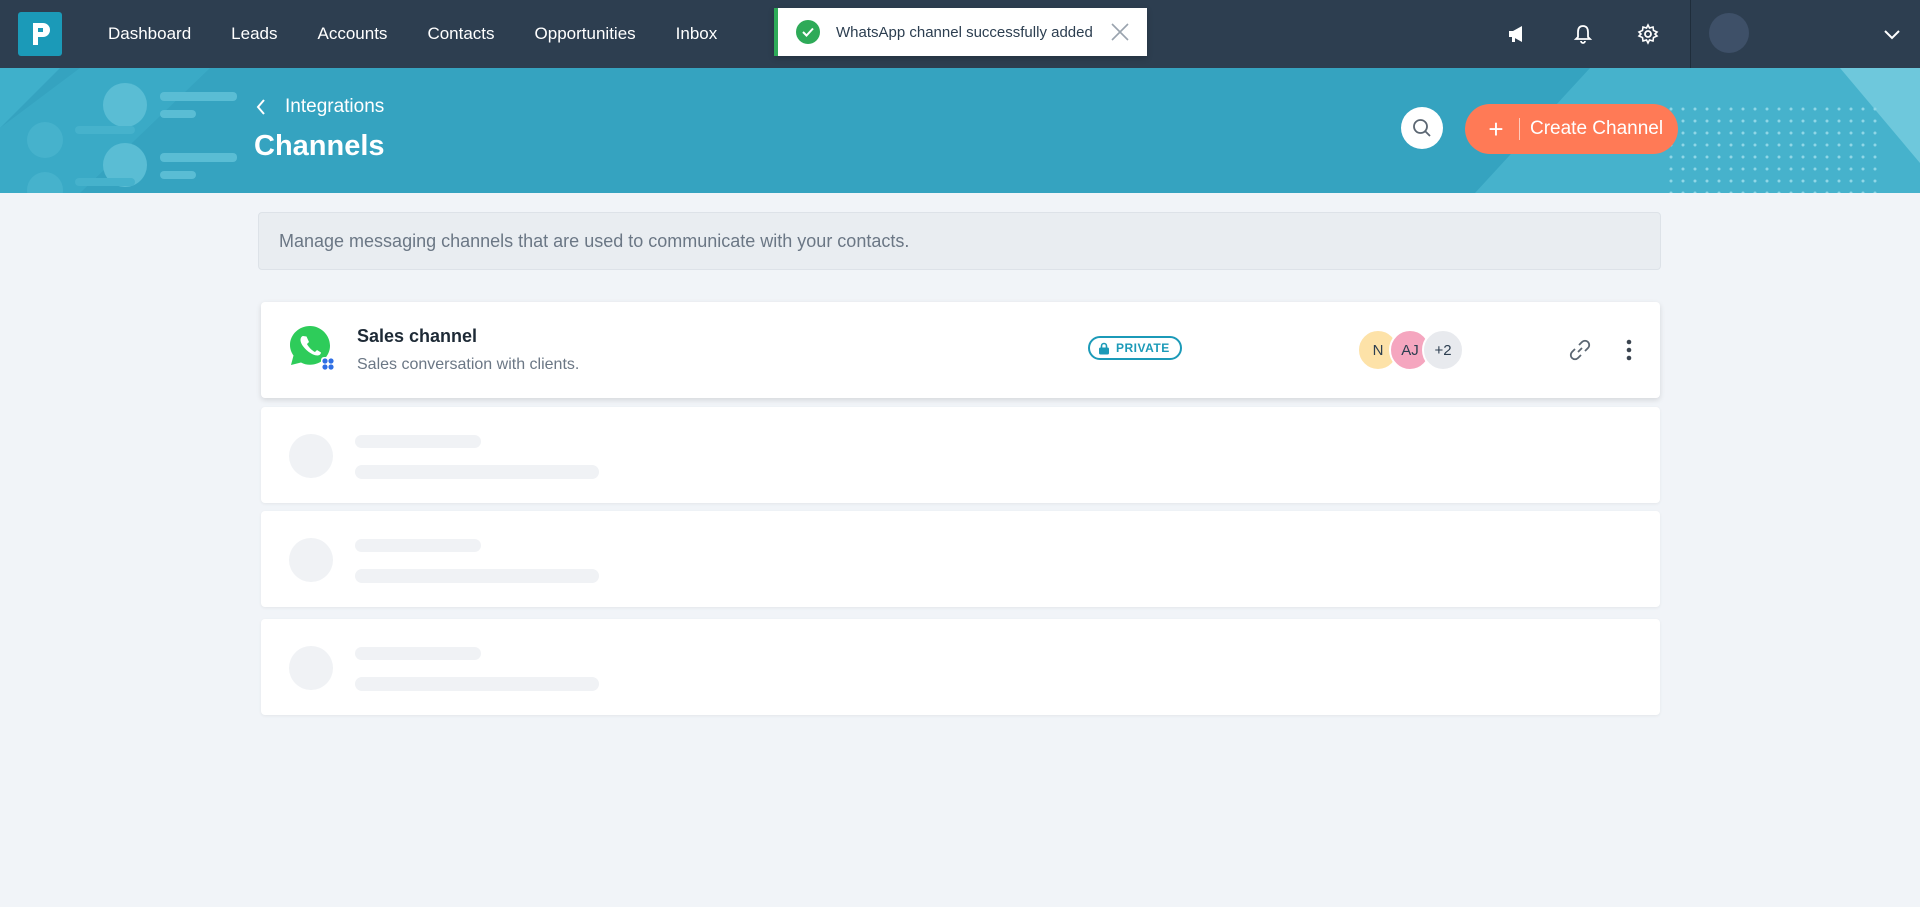 The image size is (1920, 907). Describe the element at coordinates (468, 364) in the screenshot. I see `channel-description: Sales conversation with clients.` at that location.